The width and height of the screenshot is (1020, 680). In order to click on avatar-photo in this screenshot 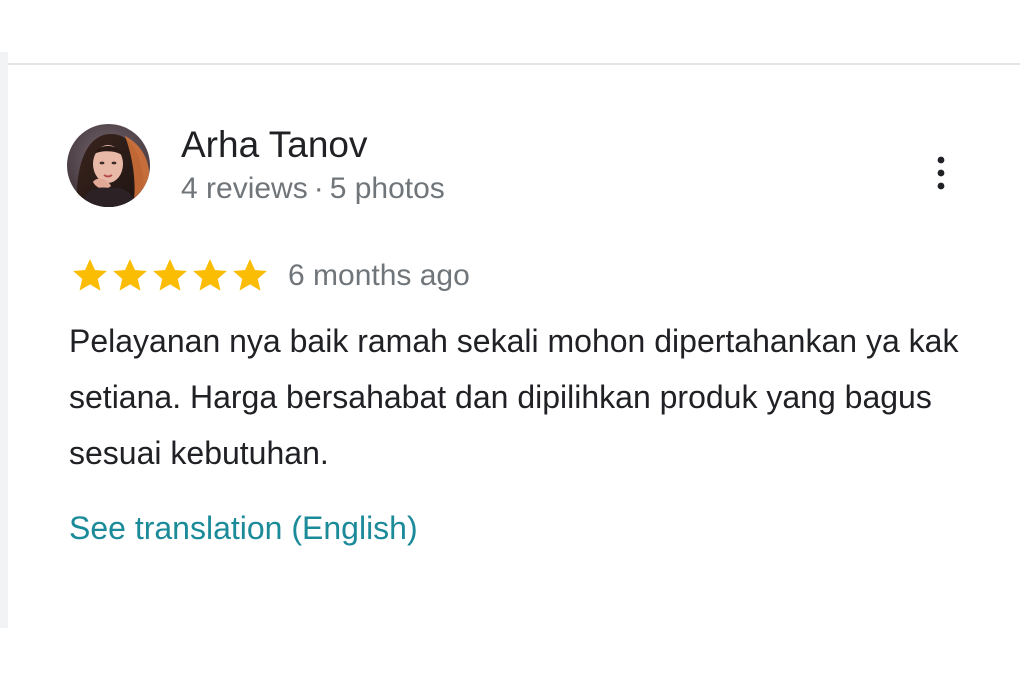, I will do `click(108, 165)`.